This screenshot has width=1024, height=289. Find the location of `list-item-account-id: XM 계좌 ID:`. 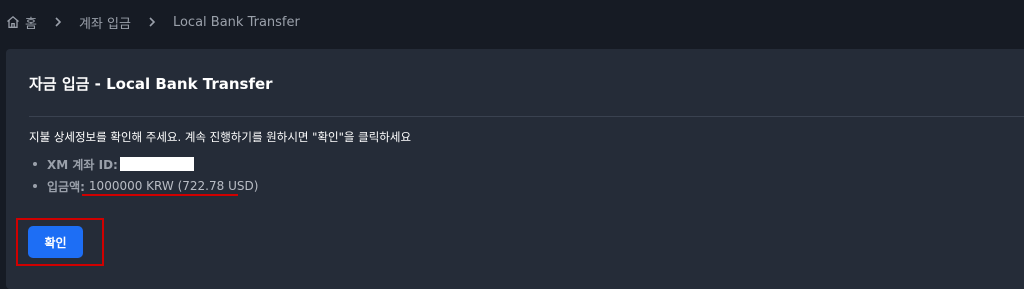

list-item-account-id: XM 계좌 ID: is located at coordinates (143, 164).